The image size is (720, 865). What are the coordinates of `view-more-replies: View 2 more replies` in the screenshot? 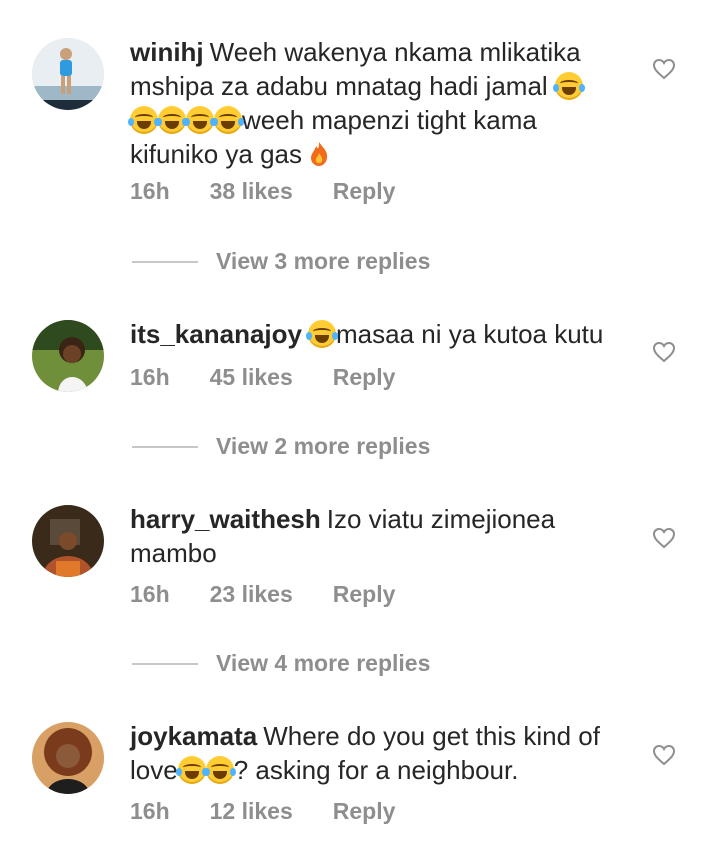 It's located at (281, 446).